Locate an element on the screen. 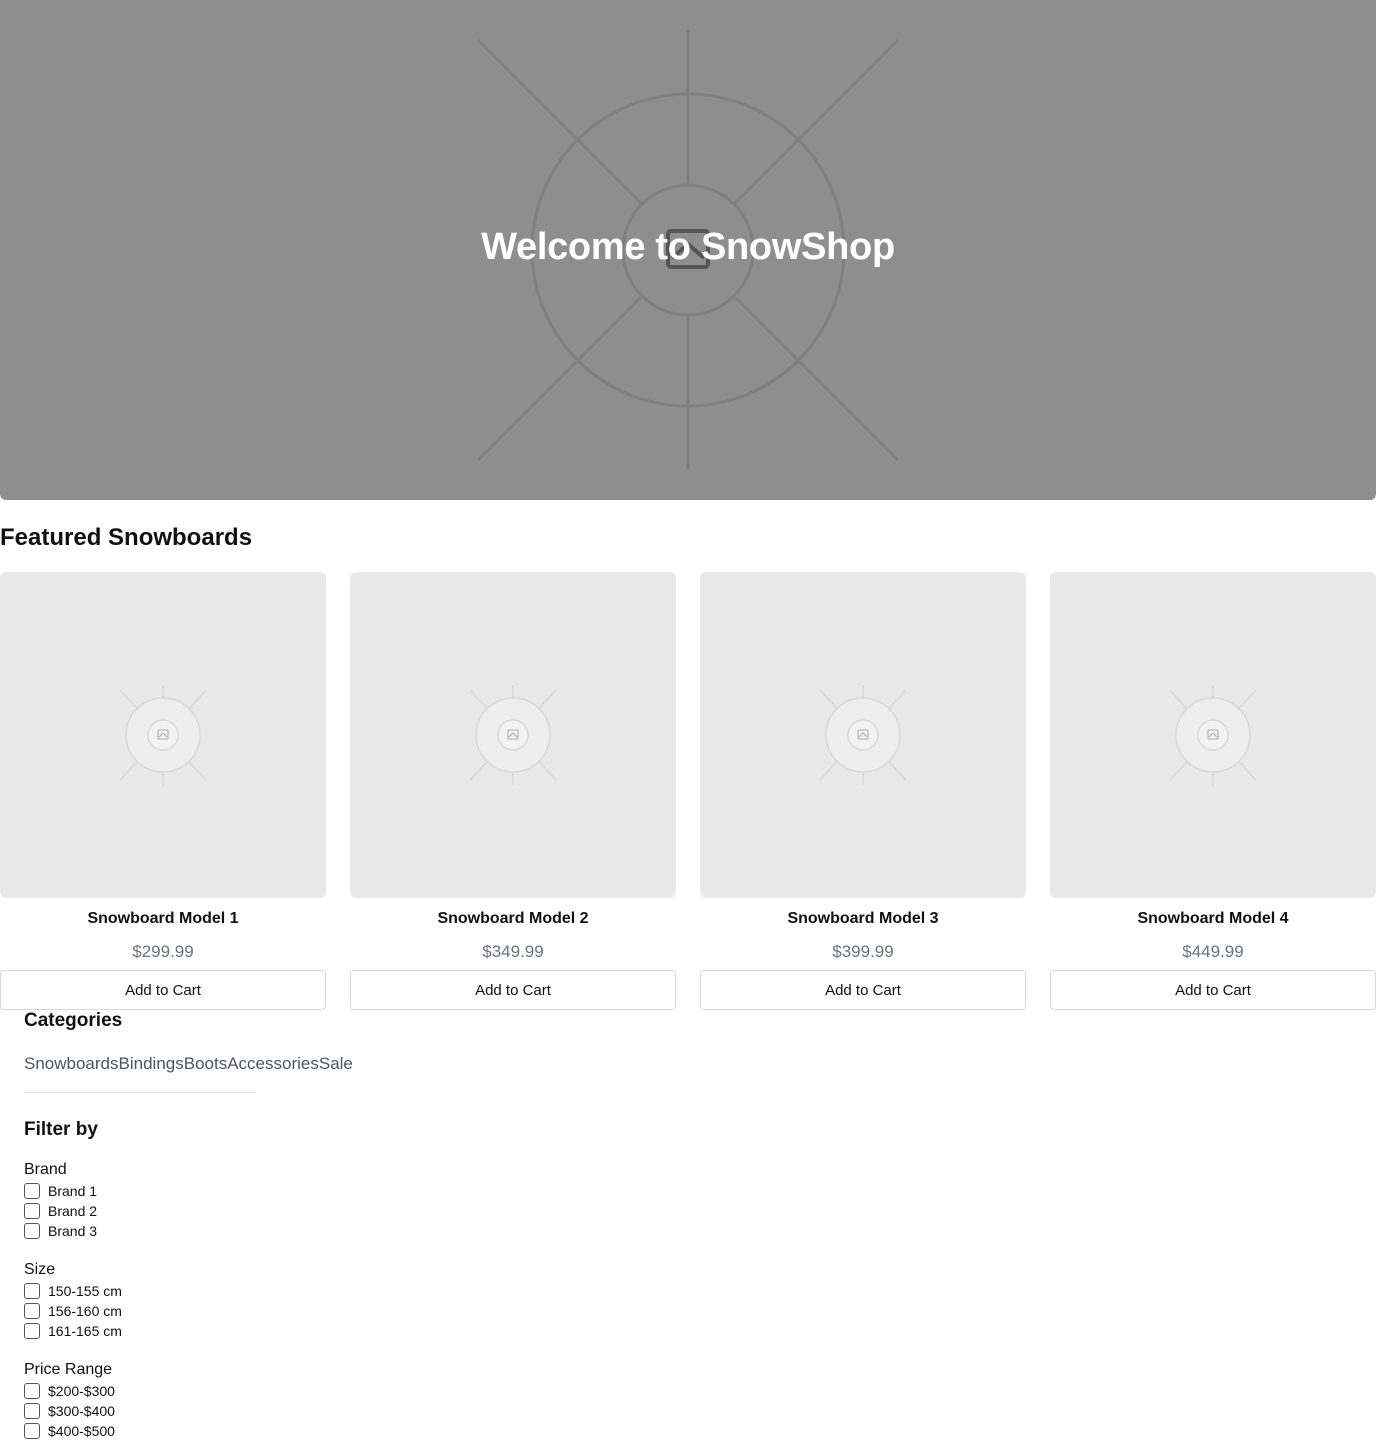 The width and height of the screenshot is (1376, 1447). filter-group-size-title: Size is located at coordinates (40, 1269).